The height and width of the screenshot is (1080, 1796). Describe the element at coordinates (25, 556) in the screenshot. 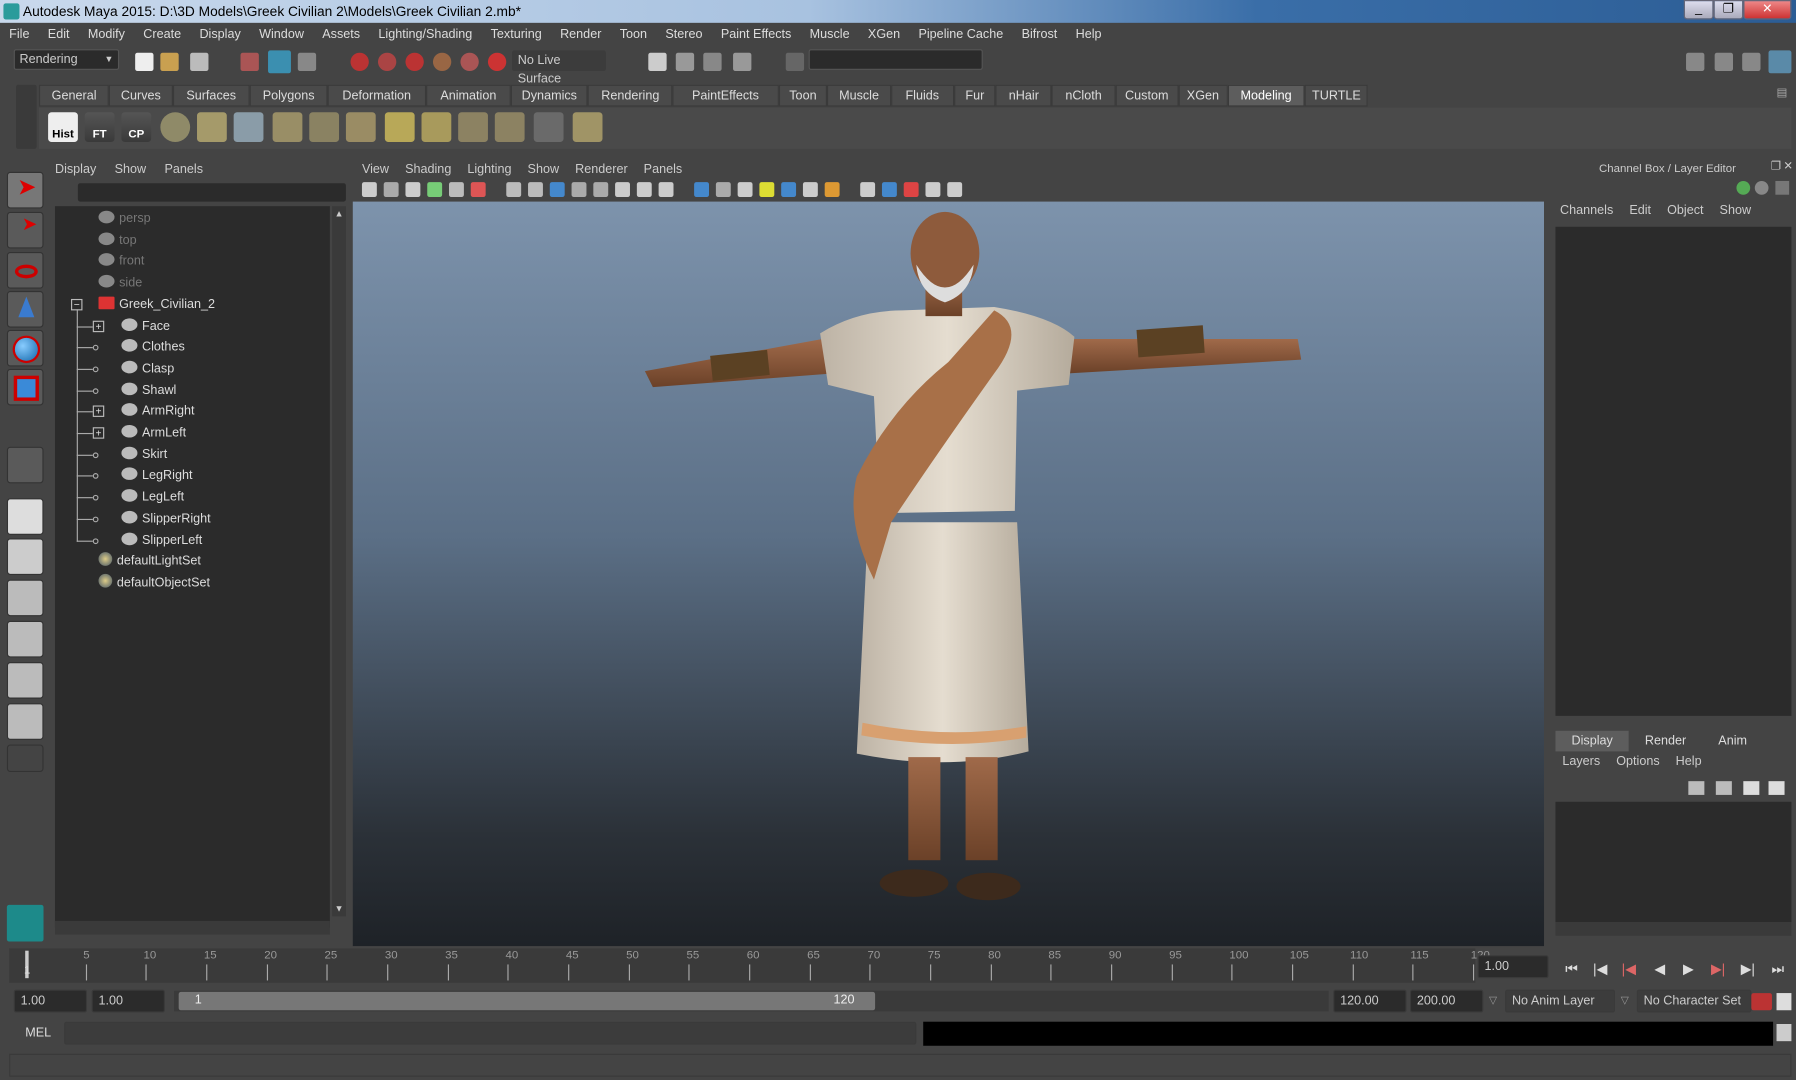

I see `four-view-layout-icon` at that location.